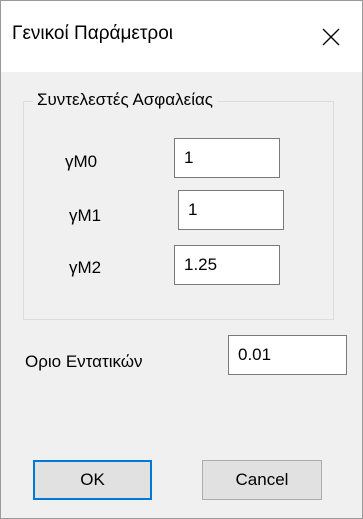  I want to click on gamma-m2-label: γM2, so click(85, 267).